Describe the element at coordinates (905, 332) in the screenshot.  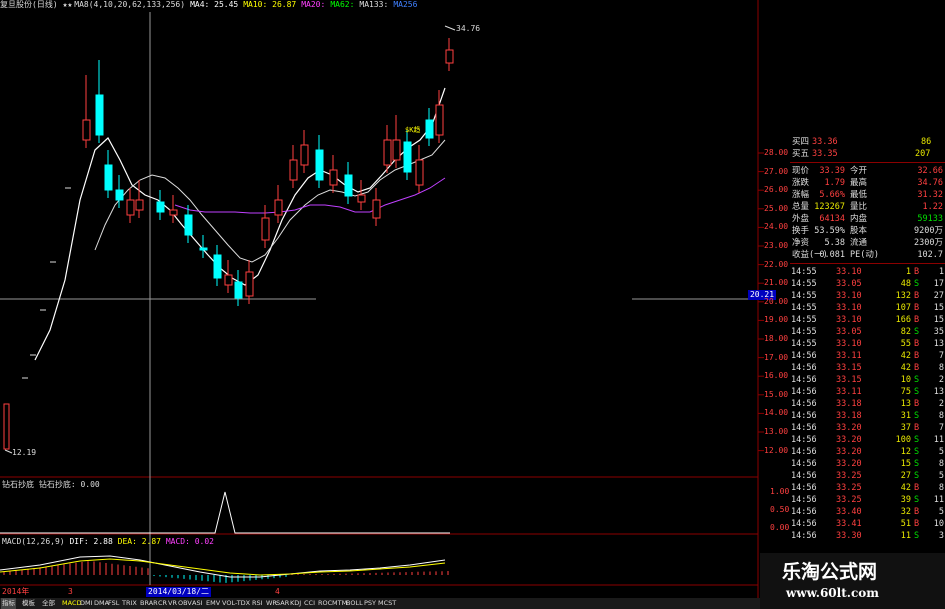
I see `tick-volume: 82` at that location.